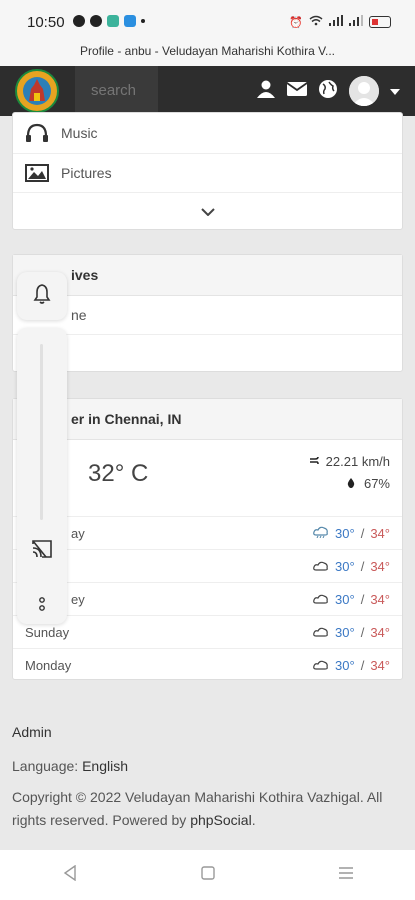  I want to click on notification-volume-button, so click(42, 296).